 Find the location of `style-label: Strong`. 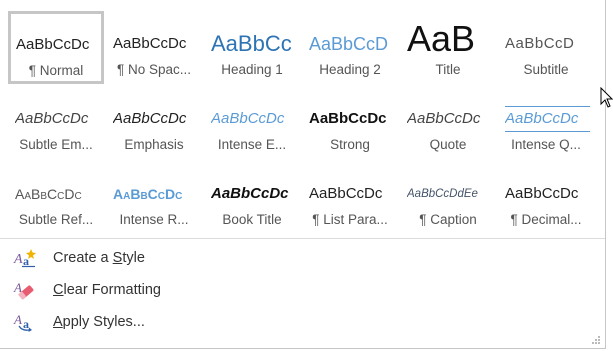

style-label: Strong is located at coordinates (350, 144).